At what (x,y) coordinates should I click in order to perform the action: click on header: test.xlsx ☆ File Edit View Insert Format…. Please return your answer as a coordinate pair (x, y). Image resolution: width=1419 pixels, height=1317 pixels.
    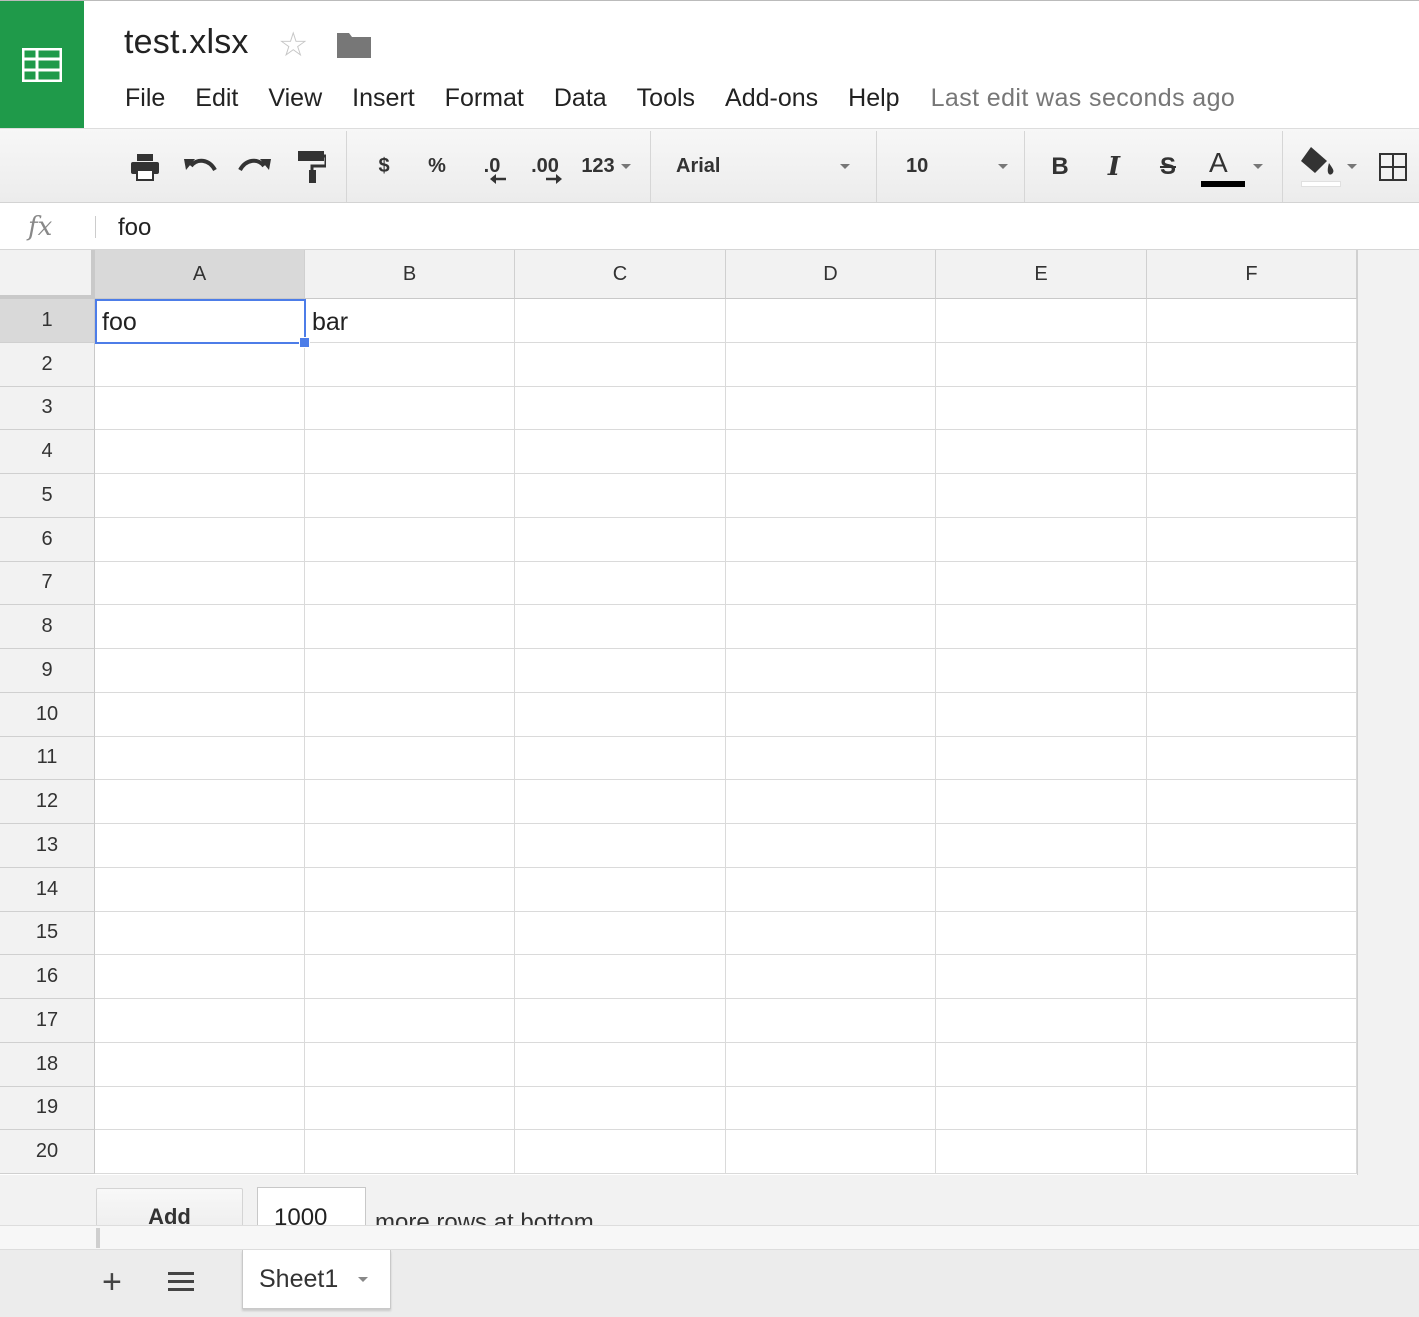
    Looking at the image, I should click on (709, 64).